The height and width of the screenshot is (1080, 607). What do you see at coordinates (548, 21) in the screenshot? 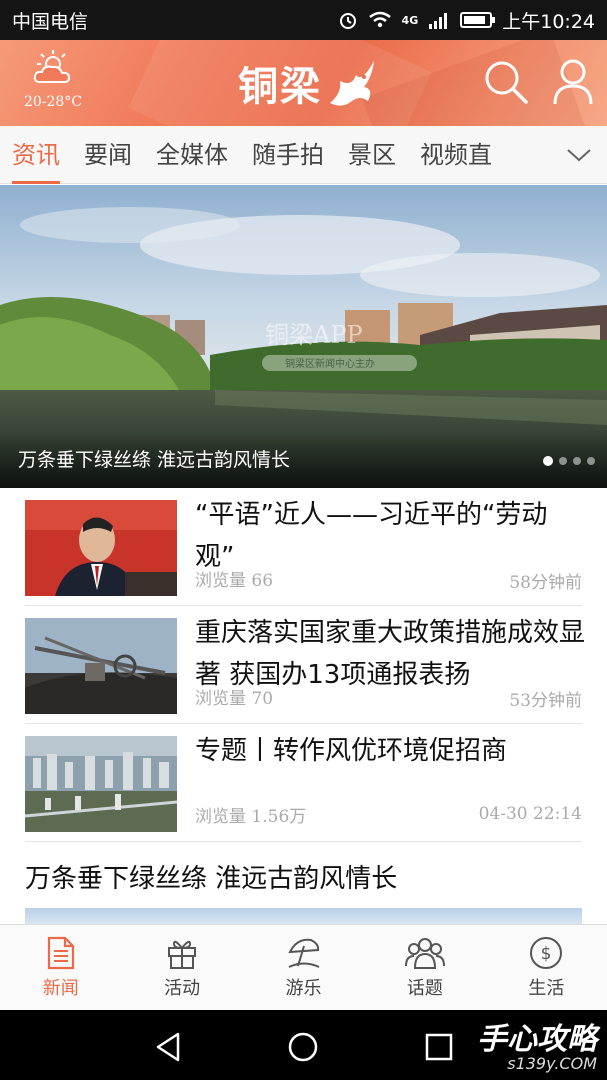
I see `clock-label: 上午10:24` at bounding box center [548, 21].